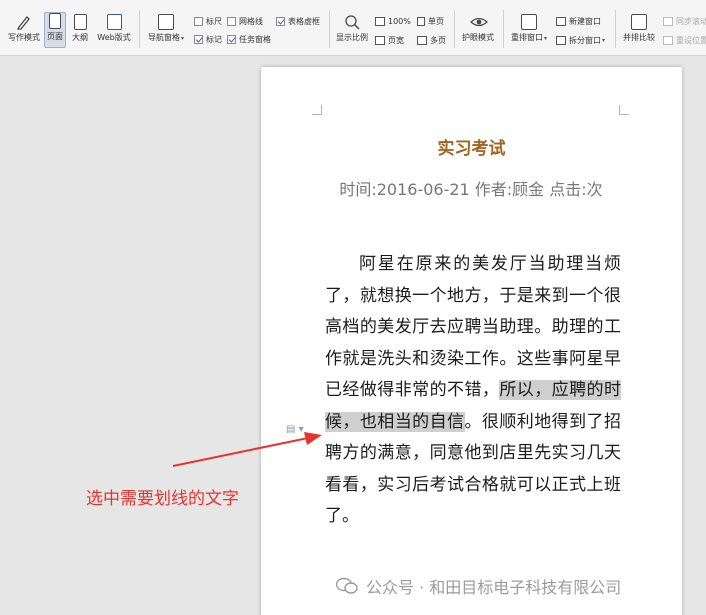 This screenshot has width=706, height=615. What do you see at coordinates (352, 37) in the screenshot?
I see `zoom-label: 显示比例` at bounding box center [352, 37].